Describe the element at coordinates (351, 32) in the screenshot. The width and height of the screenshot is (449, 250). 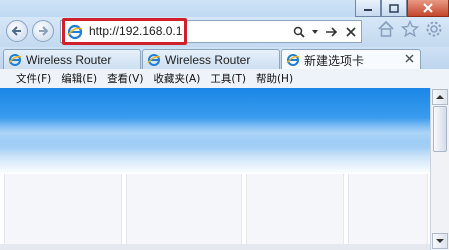
I see `stop-x-icon` at that location.